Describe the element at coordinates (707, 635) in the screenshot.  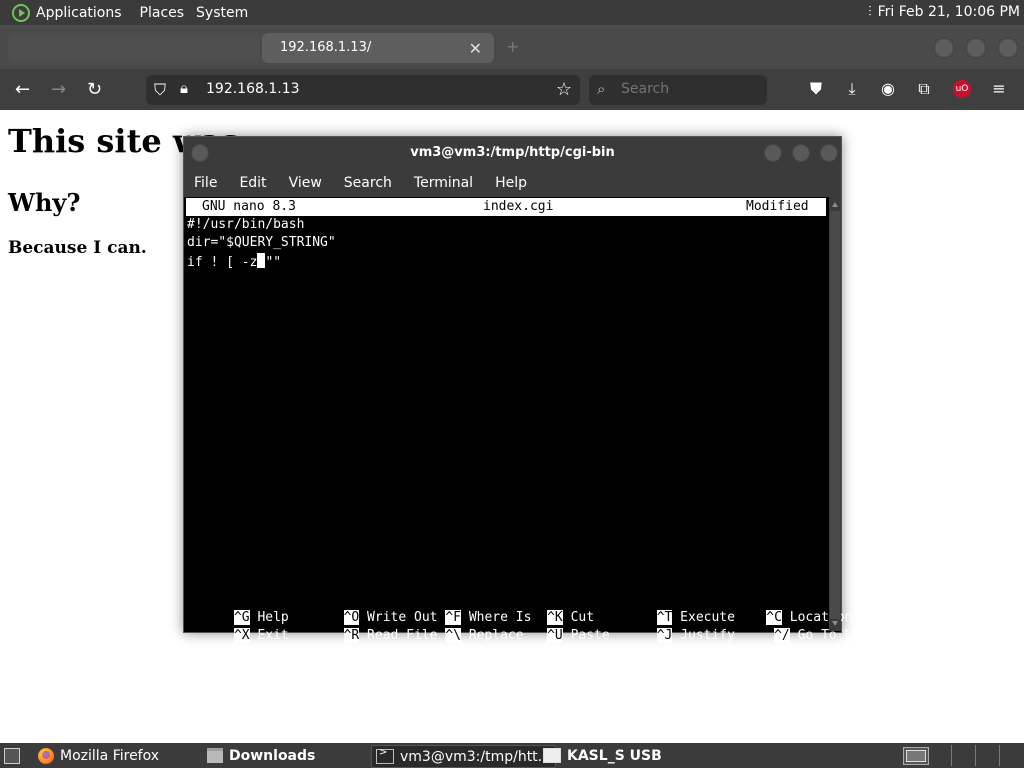
I see `shortcut-label: Justify` at that location.